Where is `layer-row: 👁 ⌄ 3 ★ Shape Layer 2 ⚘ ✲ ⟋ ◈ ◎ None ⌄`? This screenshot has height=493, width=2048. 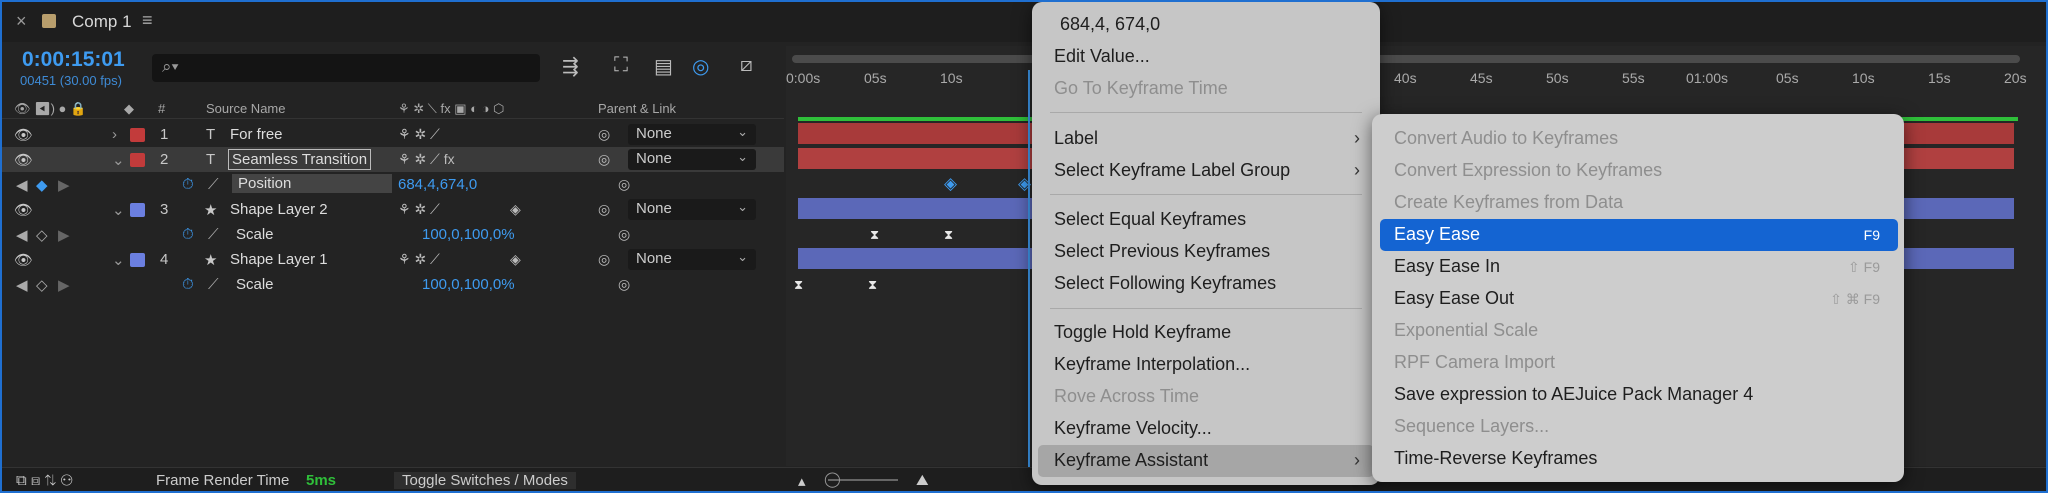 layer-row: 👁 ⌄ 3 ★ Shape Layer 2 ⚘ ✲ ⟋ ◈ ◎ None ⌄ is located at coordinates (393, 209).